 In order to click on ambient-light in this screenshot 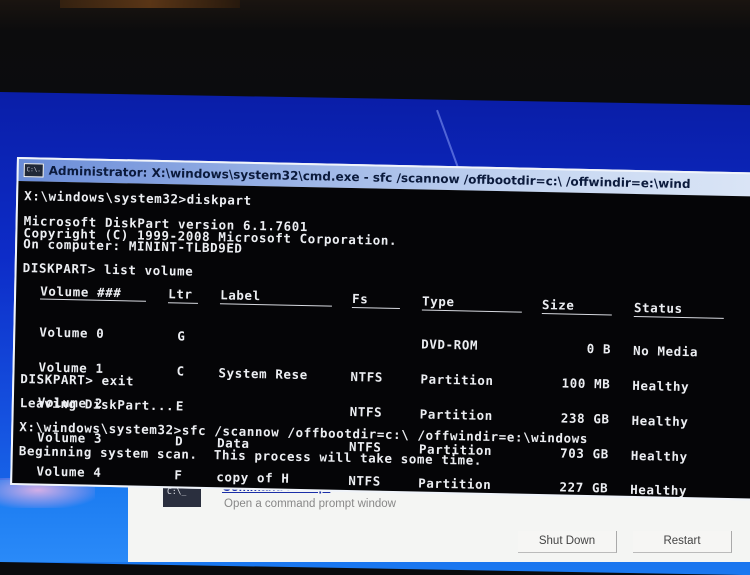, I will do `click(150, 4)`.